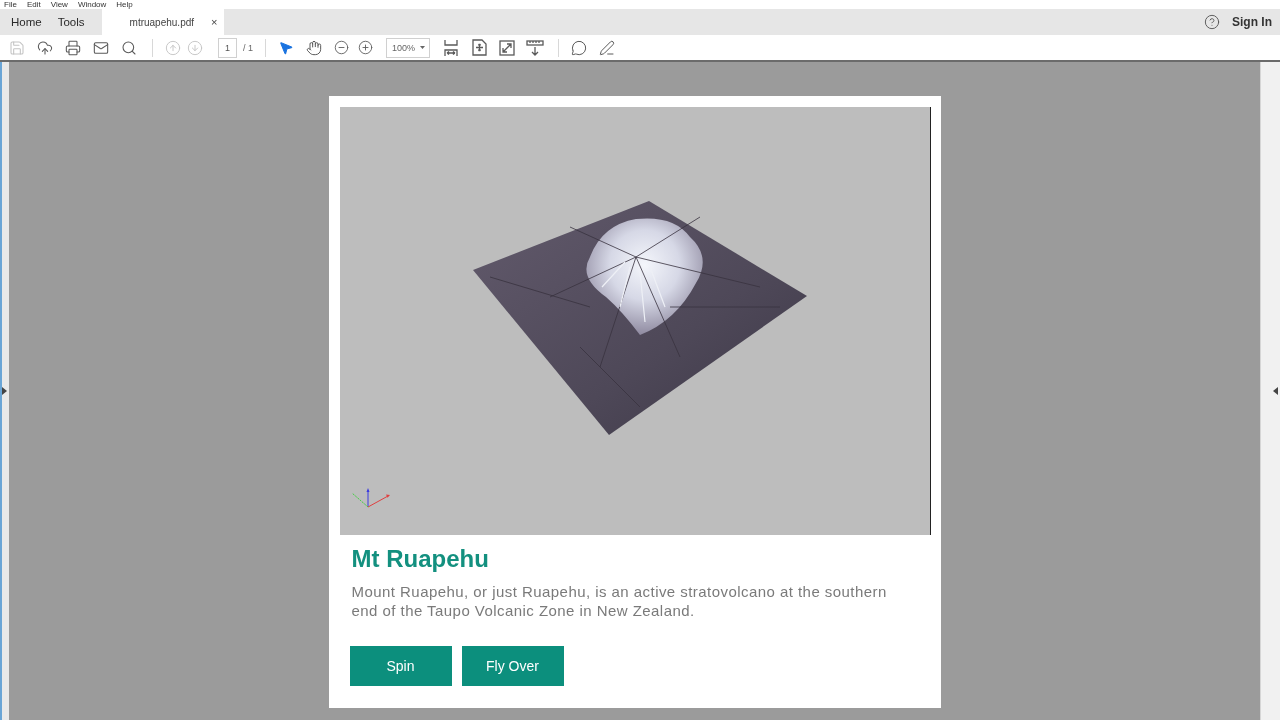 Image resolution: width=1280 pixels, height=720 pixels. What do you see at coordinates (400, 666) in the screenshot?
I see `action-button: Spin` at bounding box center [400, 666].